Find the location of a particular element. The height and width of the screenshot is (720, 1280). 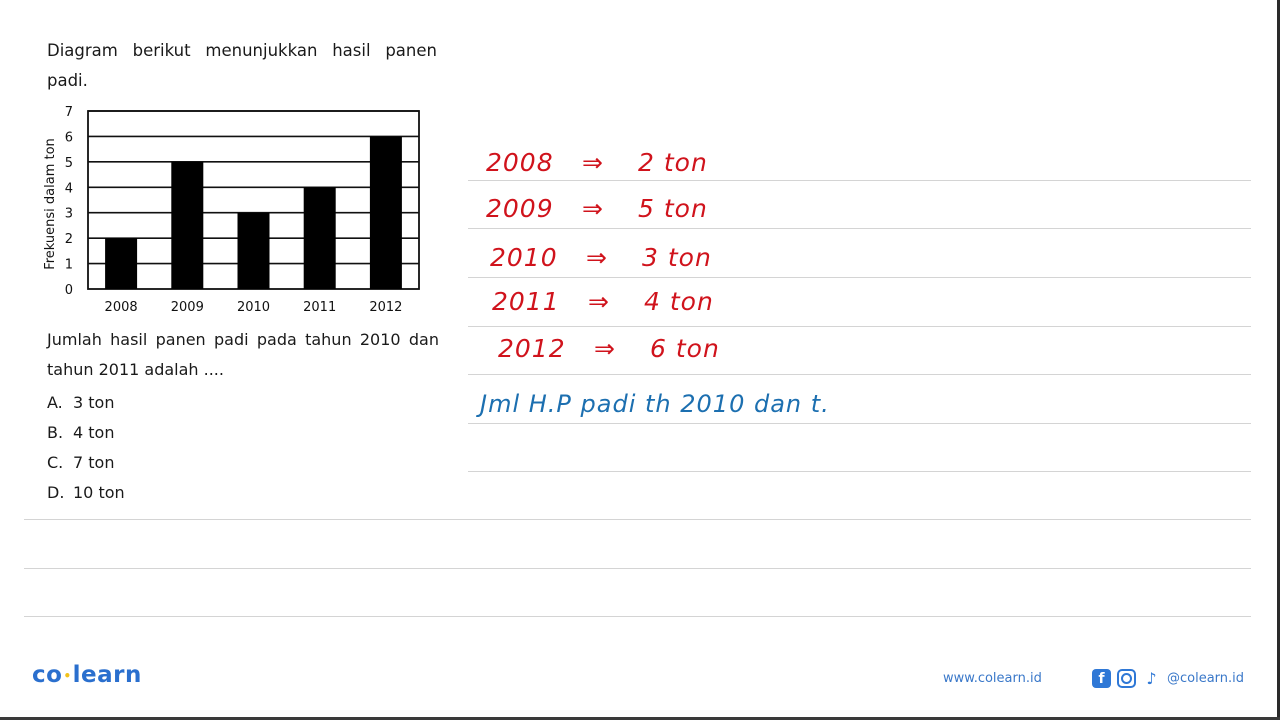

handwritten-row: 2008 ⇒ 2 ton is located at coordinates (597, 162).